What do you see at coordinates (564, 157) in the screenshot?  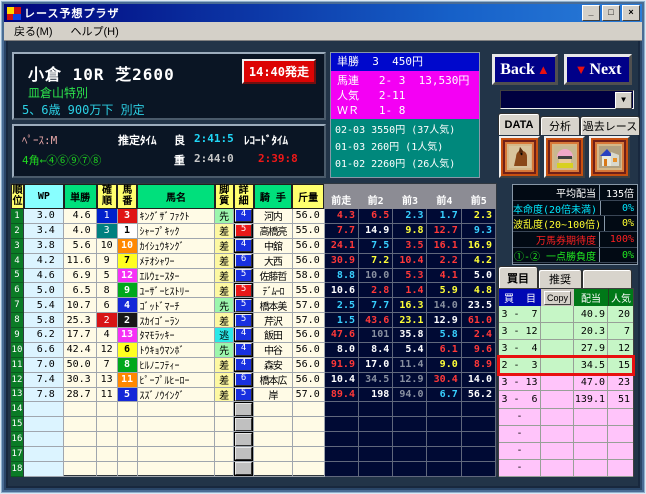 I see `jockey-data-button` at bounding box center [564, 157].